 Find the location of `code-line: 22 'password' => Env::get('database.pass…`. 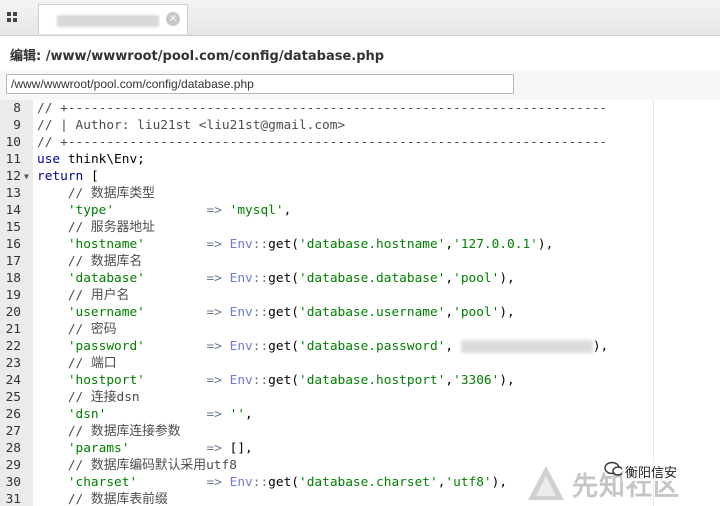

code-line: 22 'password' => Env::get('database.pass… is located at coordinates (360, 346).